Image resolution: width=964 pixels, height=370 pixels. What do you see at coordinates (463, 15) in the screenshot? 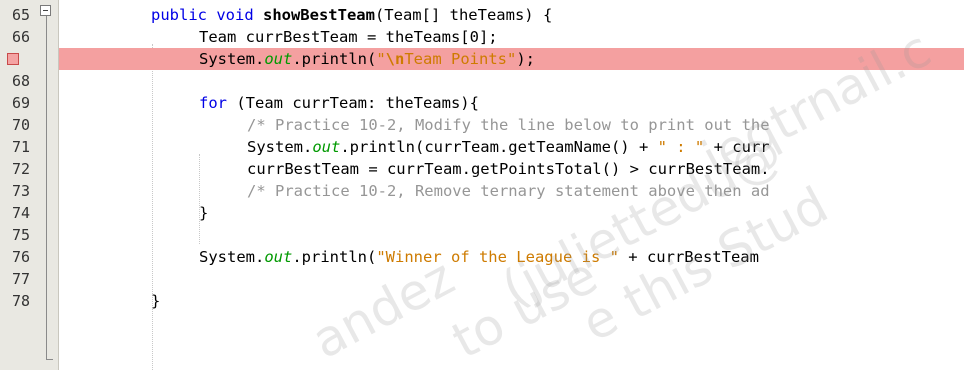
I see `code-token: (Team[] theTeams) {` at bounding box center [463, 15].